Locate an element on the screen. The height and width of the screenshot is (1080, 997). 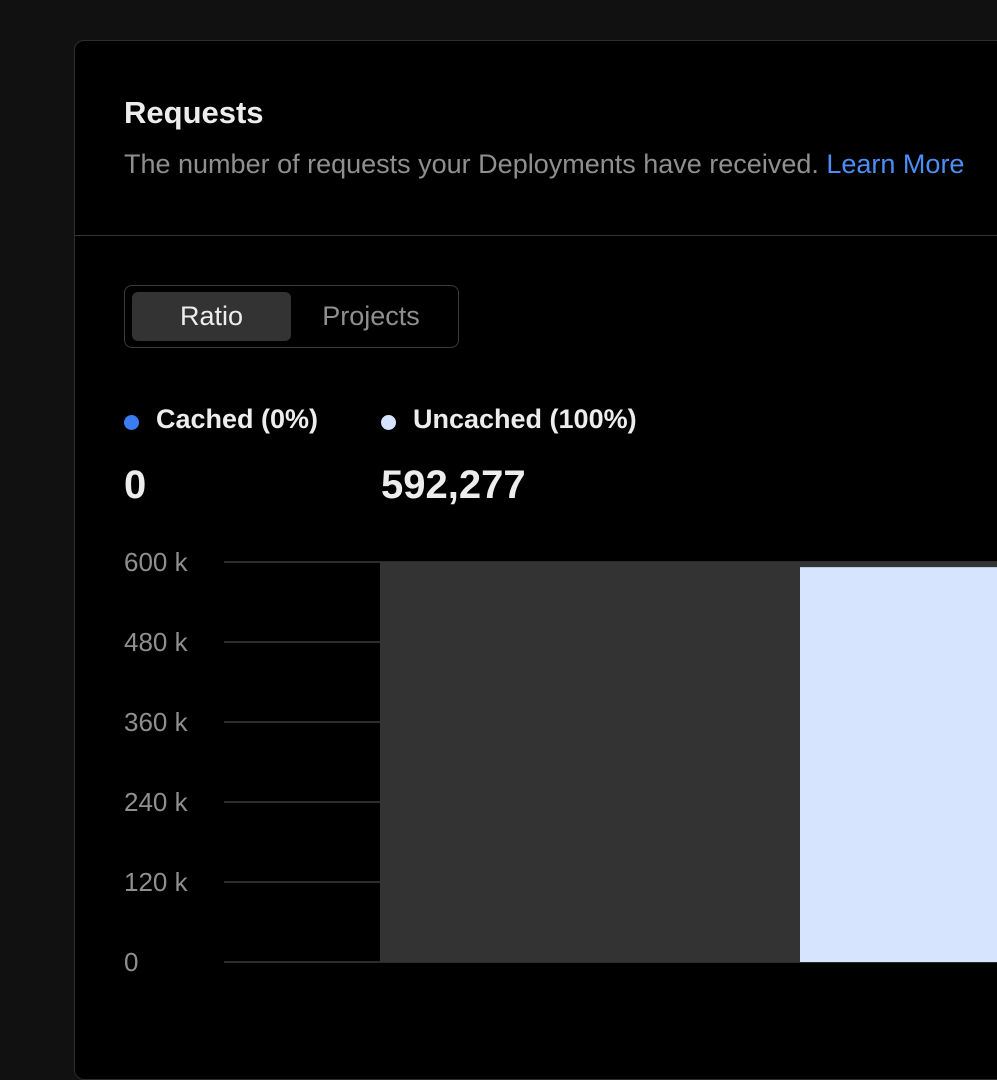
y-tick-label: 0 is located at coordinates (131, 962).